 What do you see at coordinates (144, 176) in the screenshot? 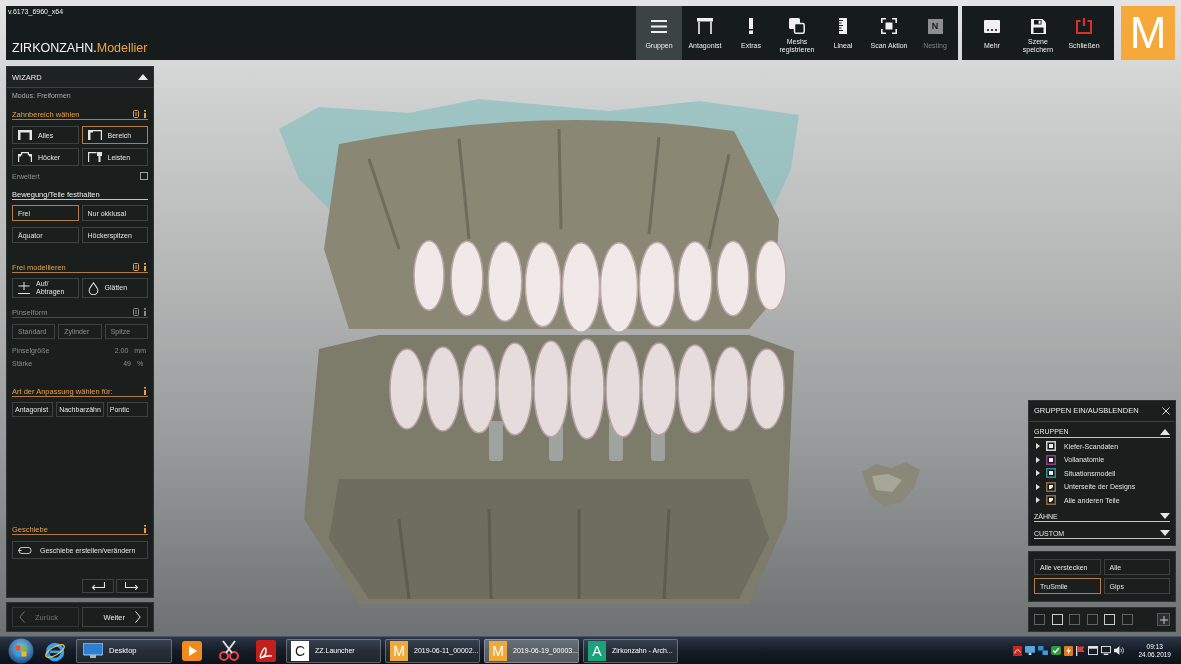
I see `checkbox` at bounding box center [144, 176].